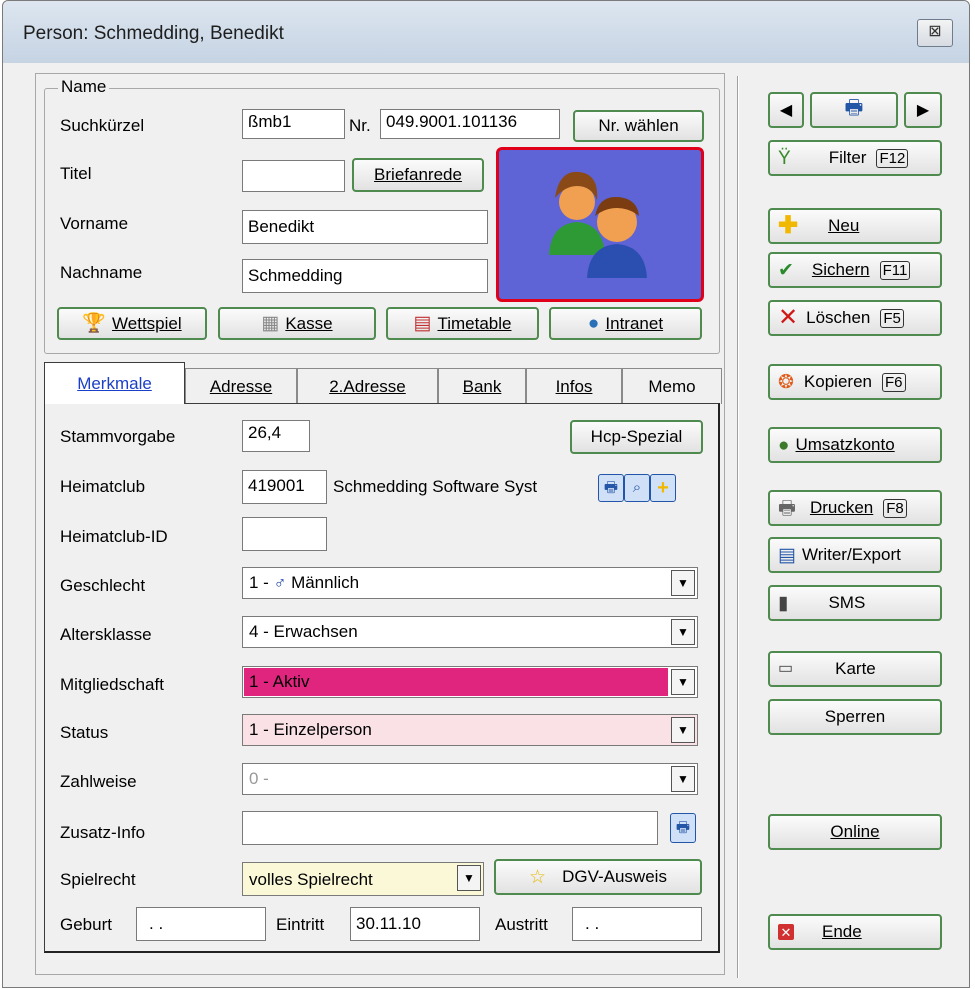 The image size is (975, 989). Describe the element at coordinates (598, 877) in the screenshot. I see `dgv-ausweis-button: ☆ DGV-Ausweis` at that location.